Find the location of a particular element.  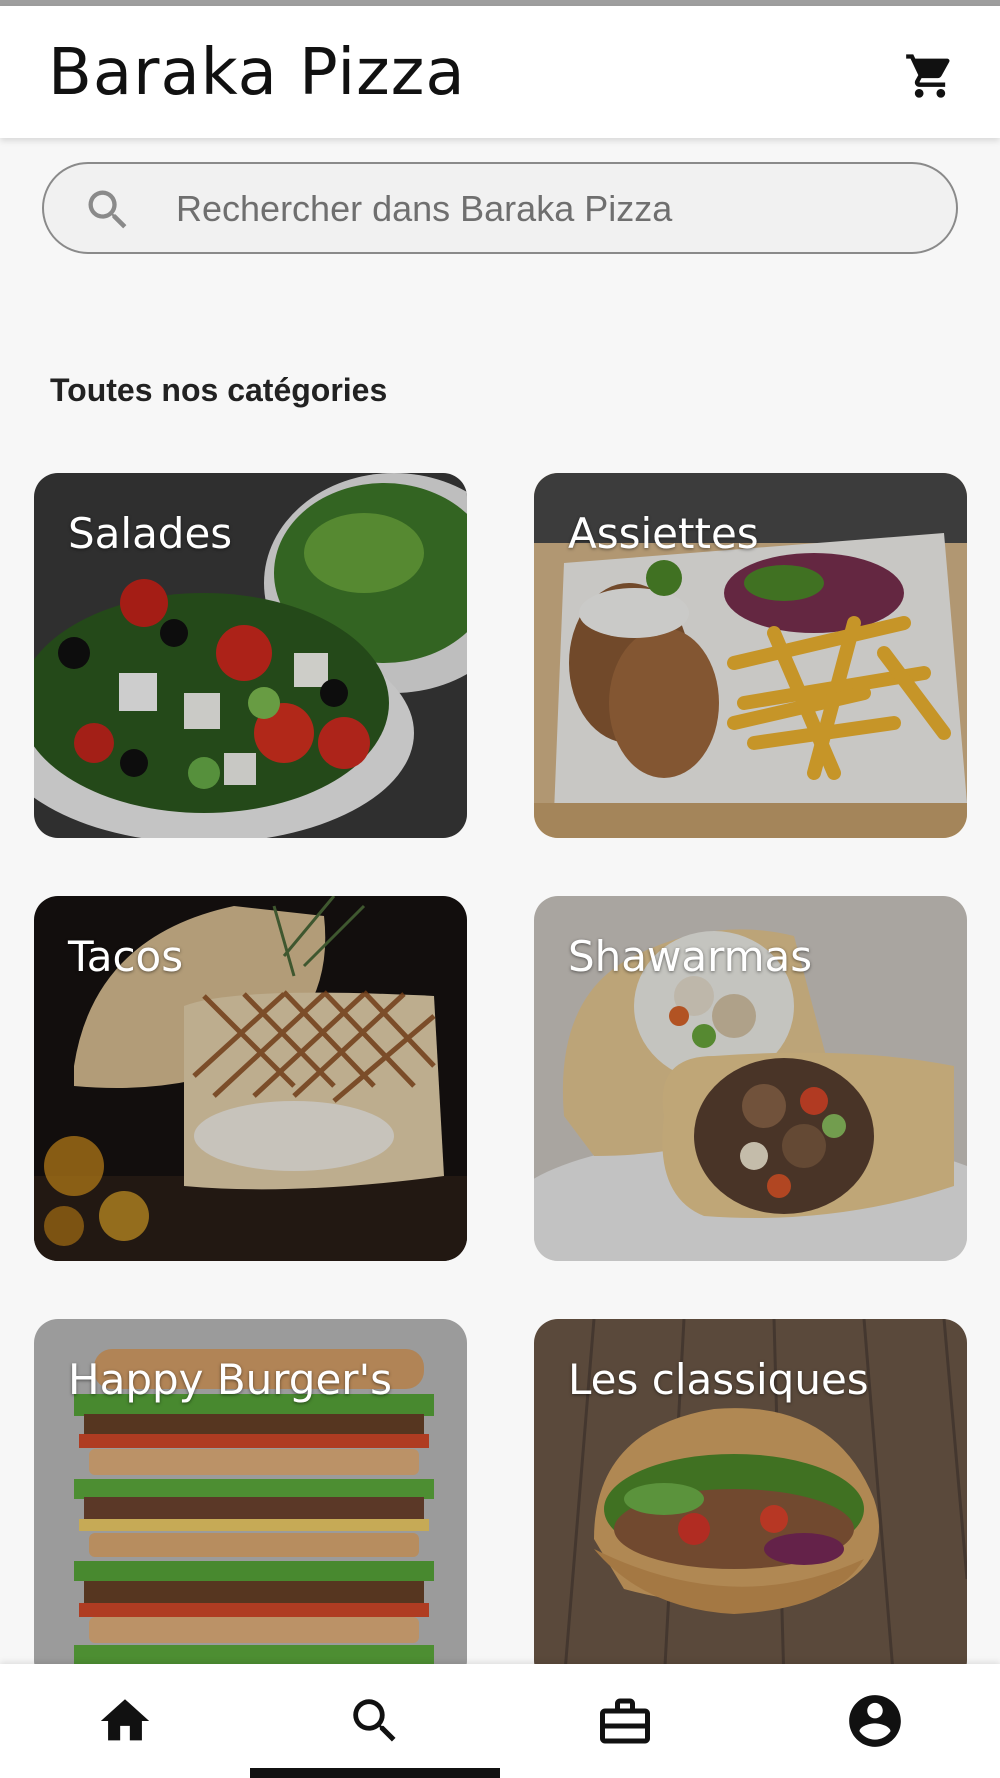

section-title: Toutes nos catégories is located at coordinates (219, 390).